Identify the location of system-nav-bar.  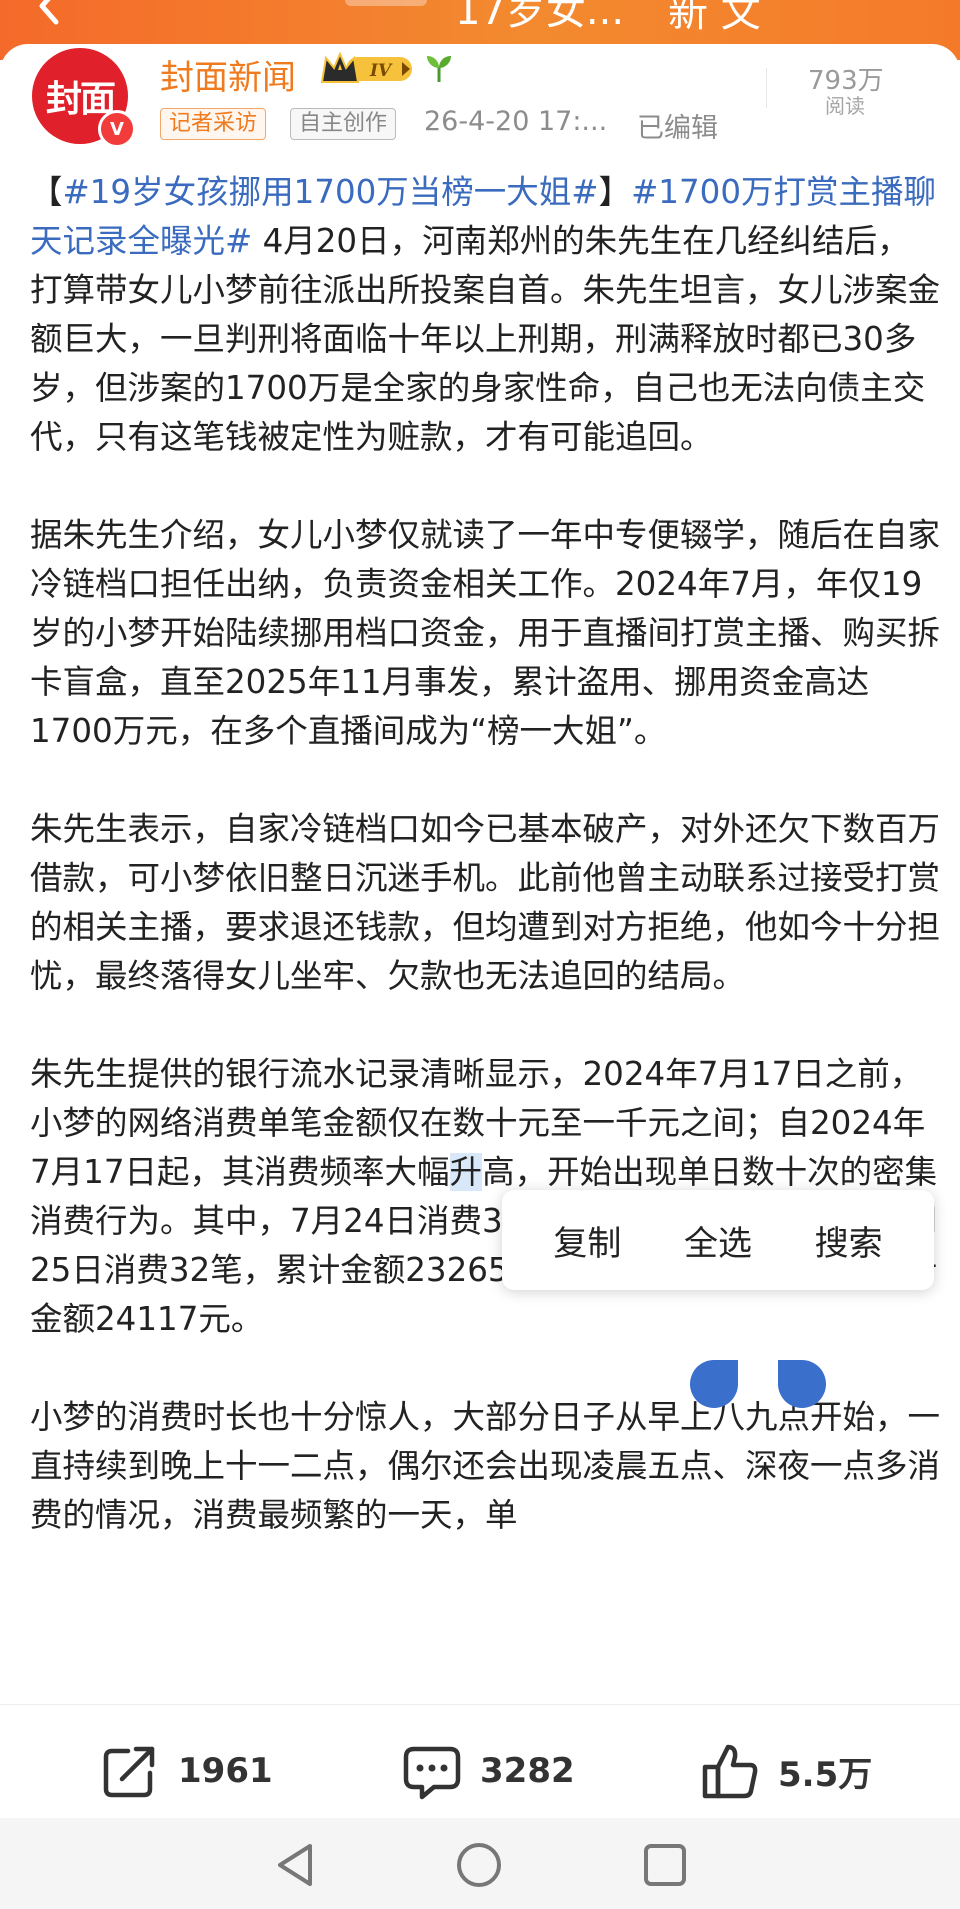
(480, 1863).